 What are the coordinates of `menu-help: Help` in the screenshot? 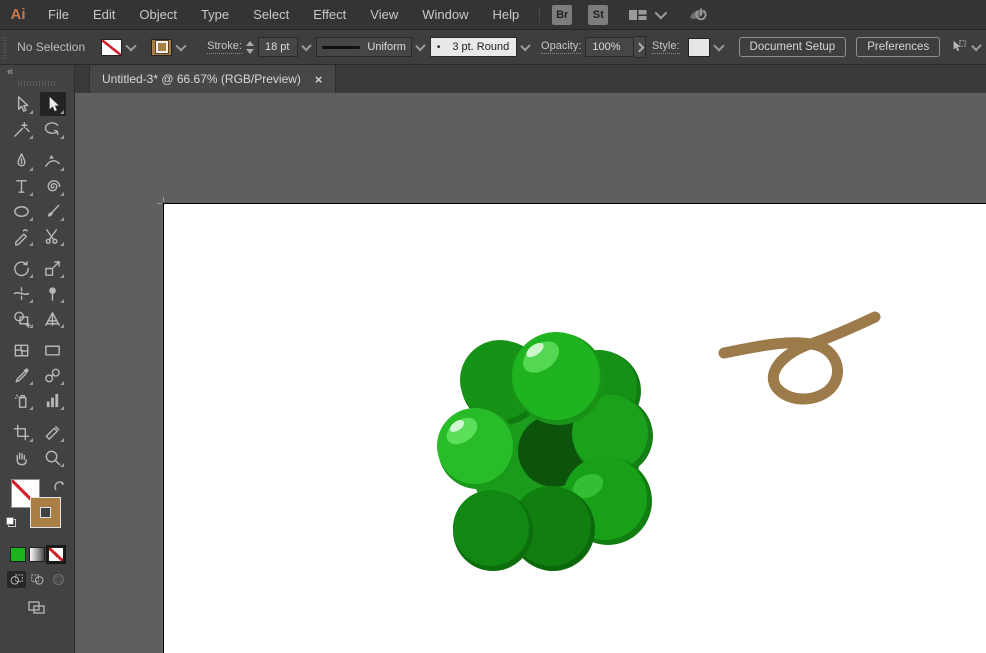 It's located at (505, 14).